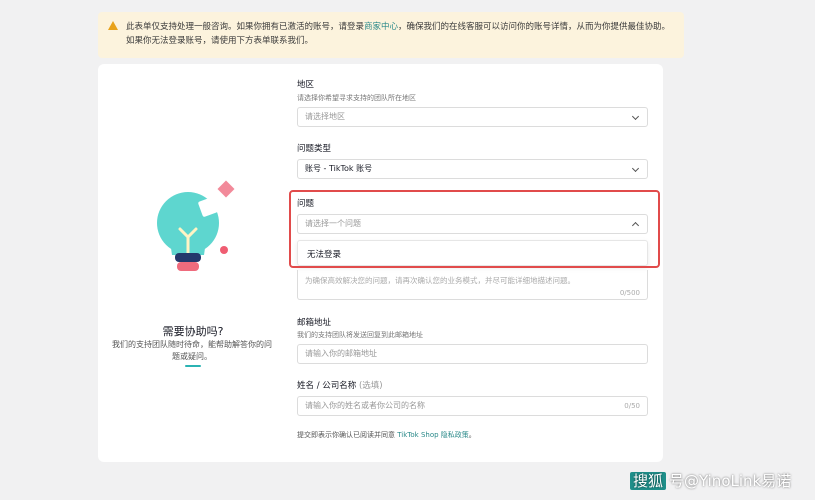  I want to click on name-label: 姓名 / 公司名称 (选填), so click(340, 385).